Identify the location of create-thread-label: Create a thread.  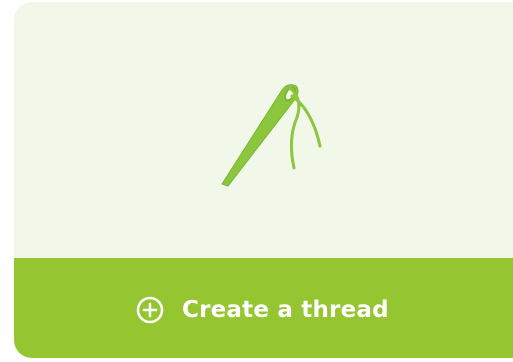
(285, 310).